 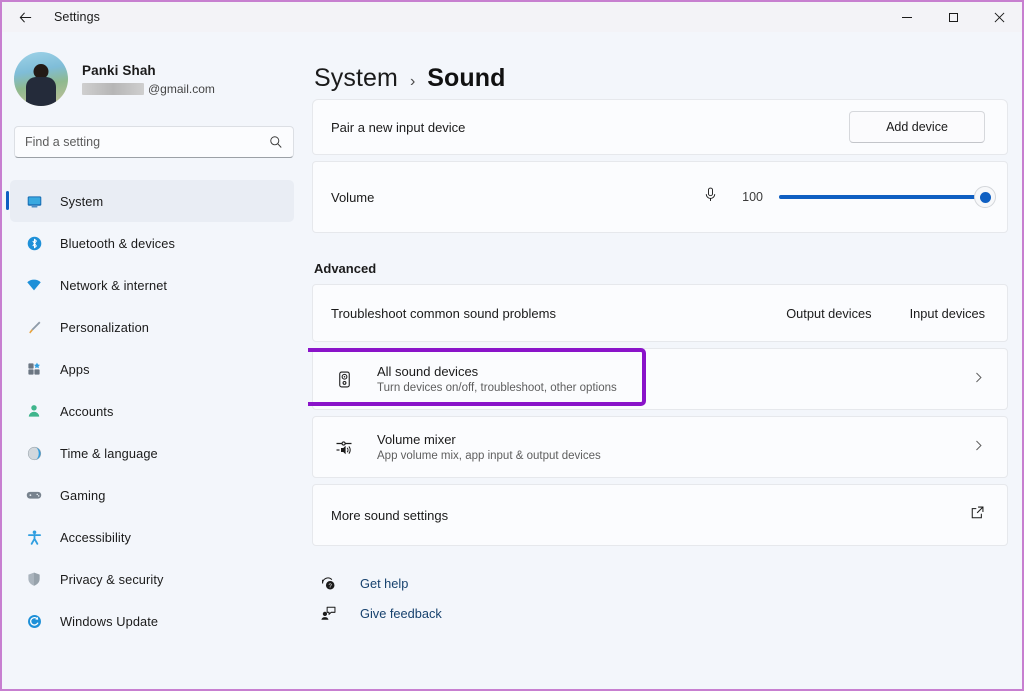 What do you see at coordinates (828, 313) in the screenshot?
I see `output-devices-link: Output devices` at bounding box center [828, 313].